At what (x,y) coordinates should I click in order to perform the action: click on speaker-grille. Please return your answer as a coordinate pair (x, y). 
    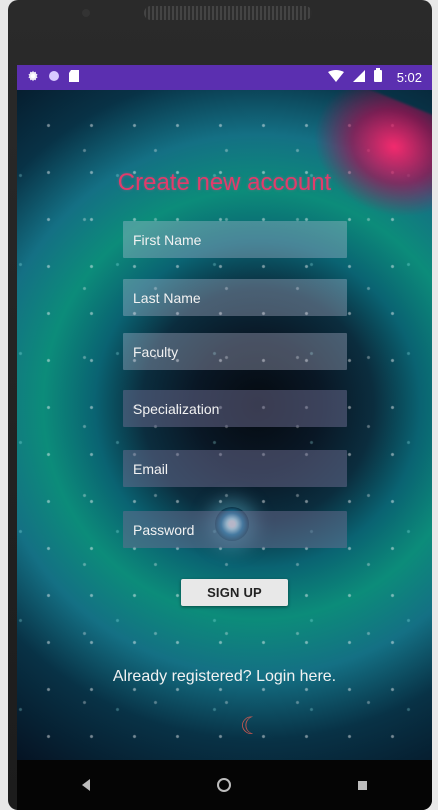
    Looking at the image, I should click on (228, 13).